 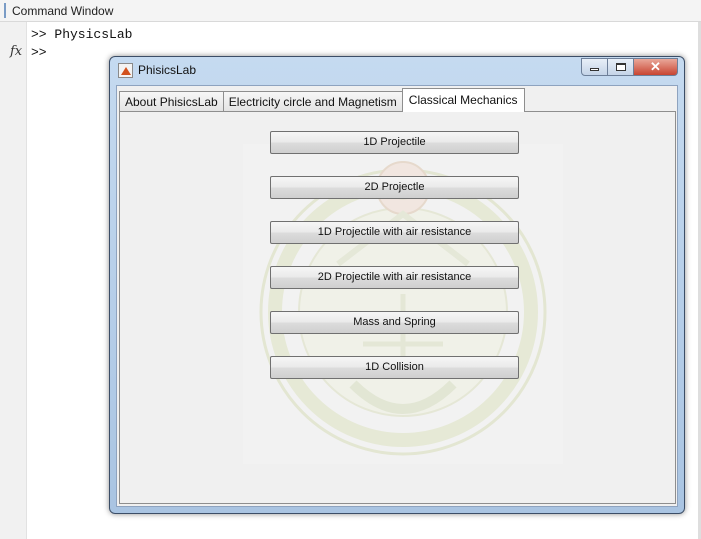 What do you see at coordinates (82, 34) in the screenshot?
I see `command-line-1: >> PhysicsLab` at bounding box center [82, 34].